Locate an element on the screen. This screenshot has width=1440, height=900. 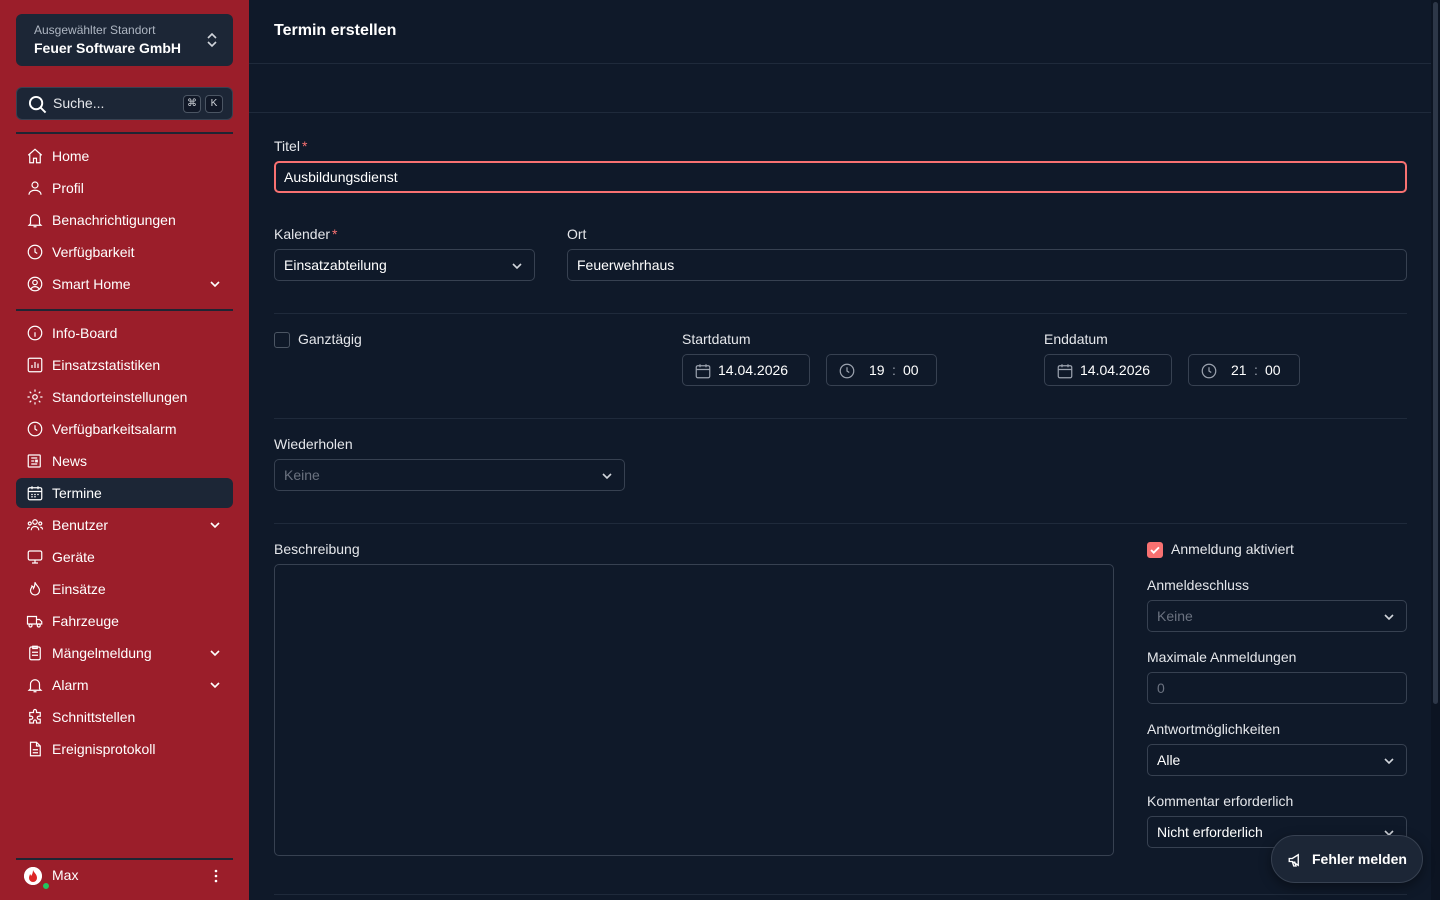
page-scrollbar is located at coordinates (1435, 450).